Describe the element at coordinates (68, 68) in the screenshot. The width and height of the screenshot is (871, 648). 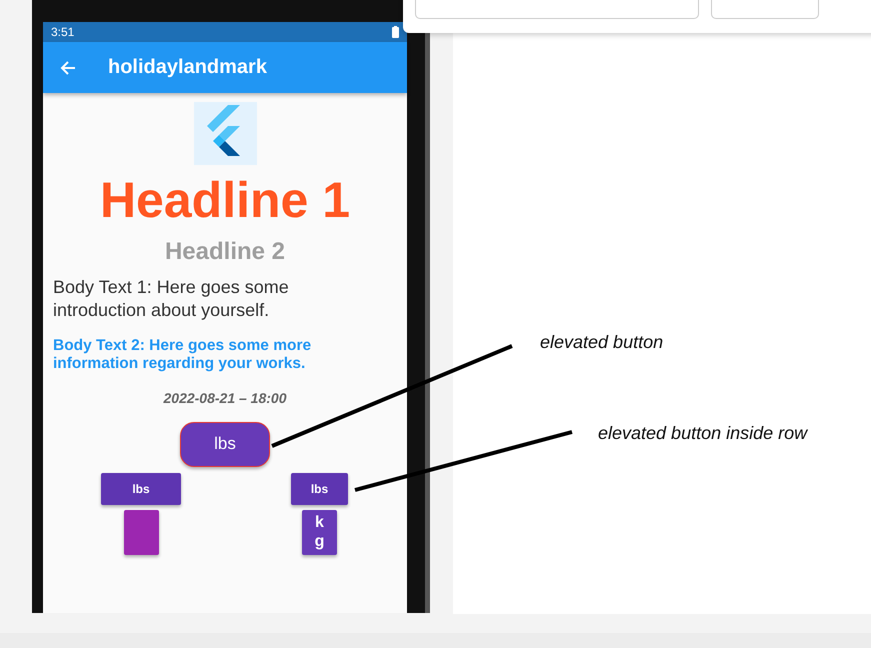
I see `back-arrow-icon` at that location.